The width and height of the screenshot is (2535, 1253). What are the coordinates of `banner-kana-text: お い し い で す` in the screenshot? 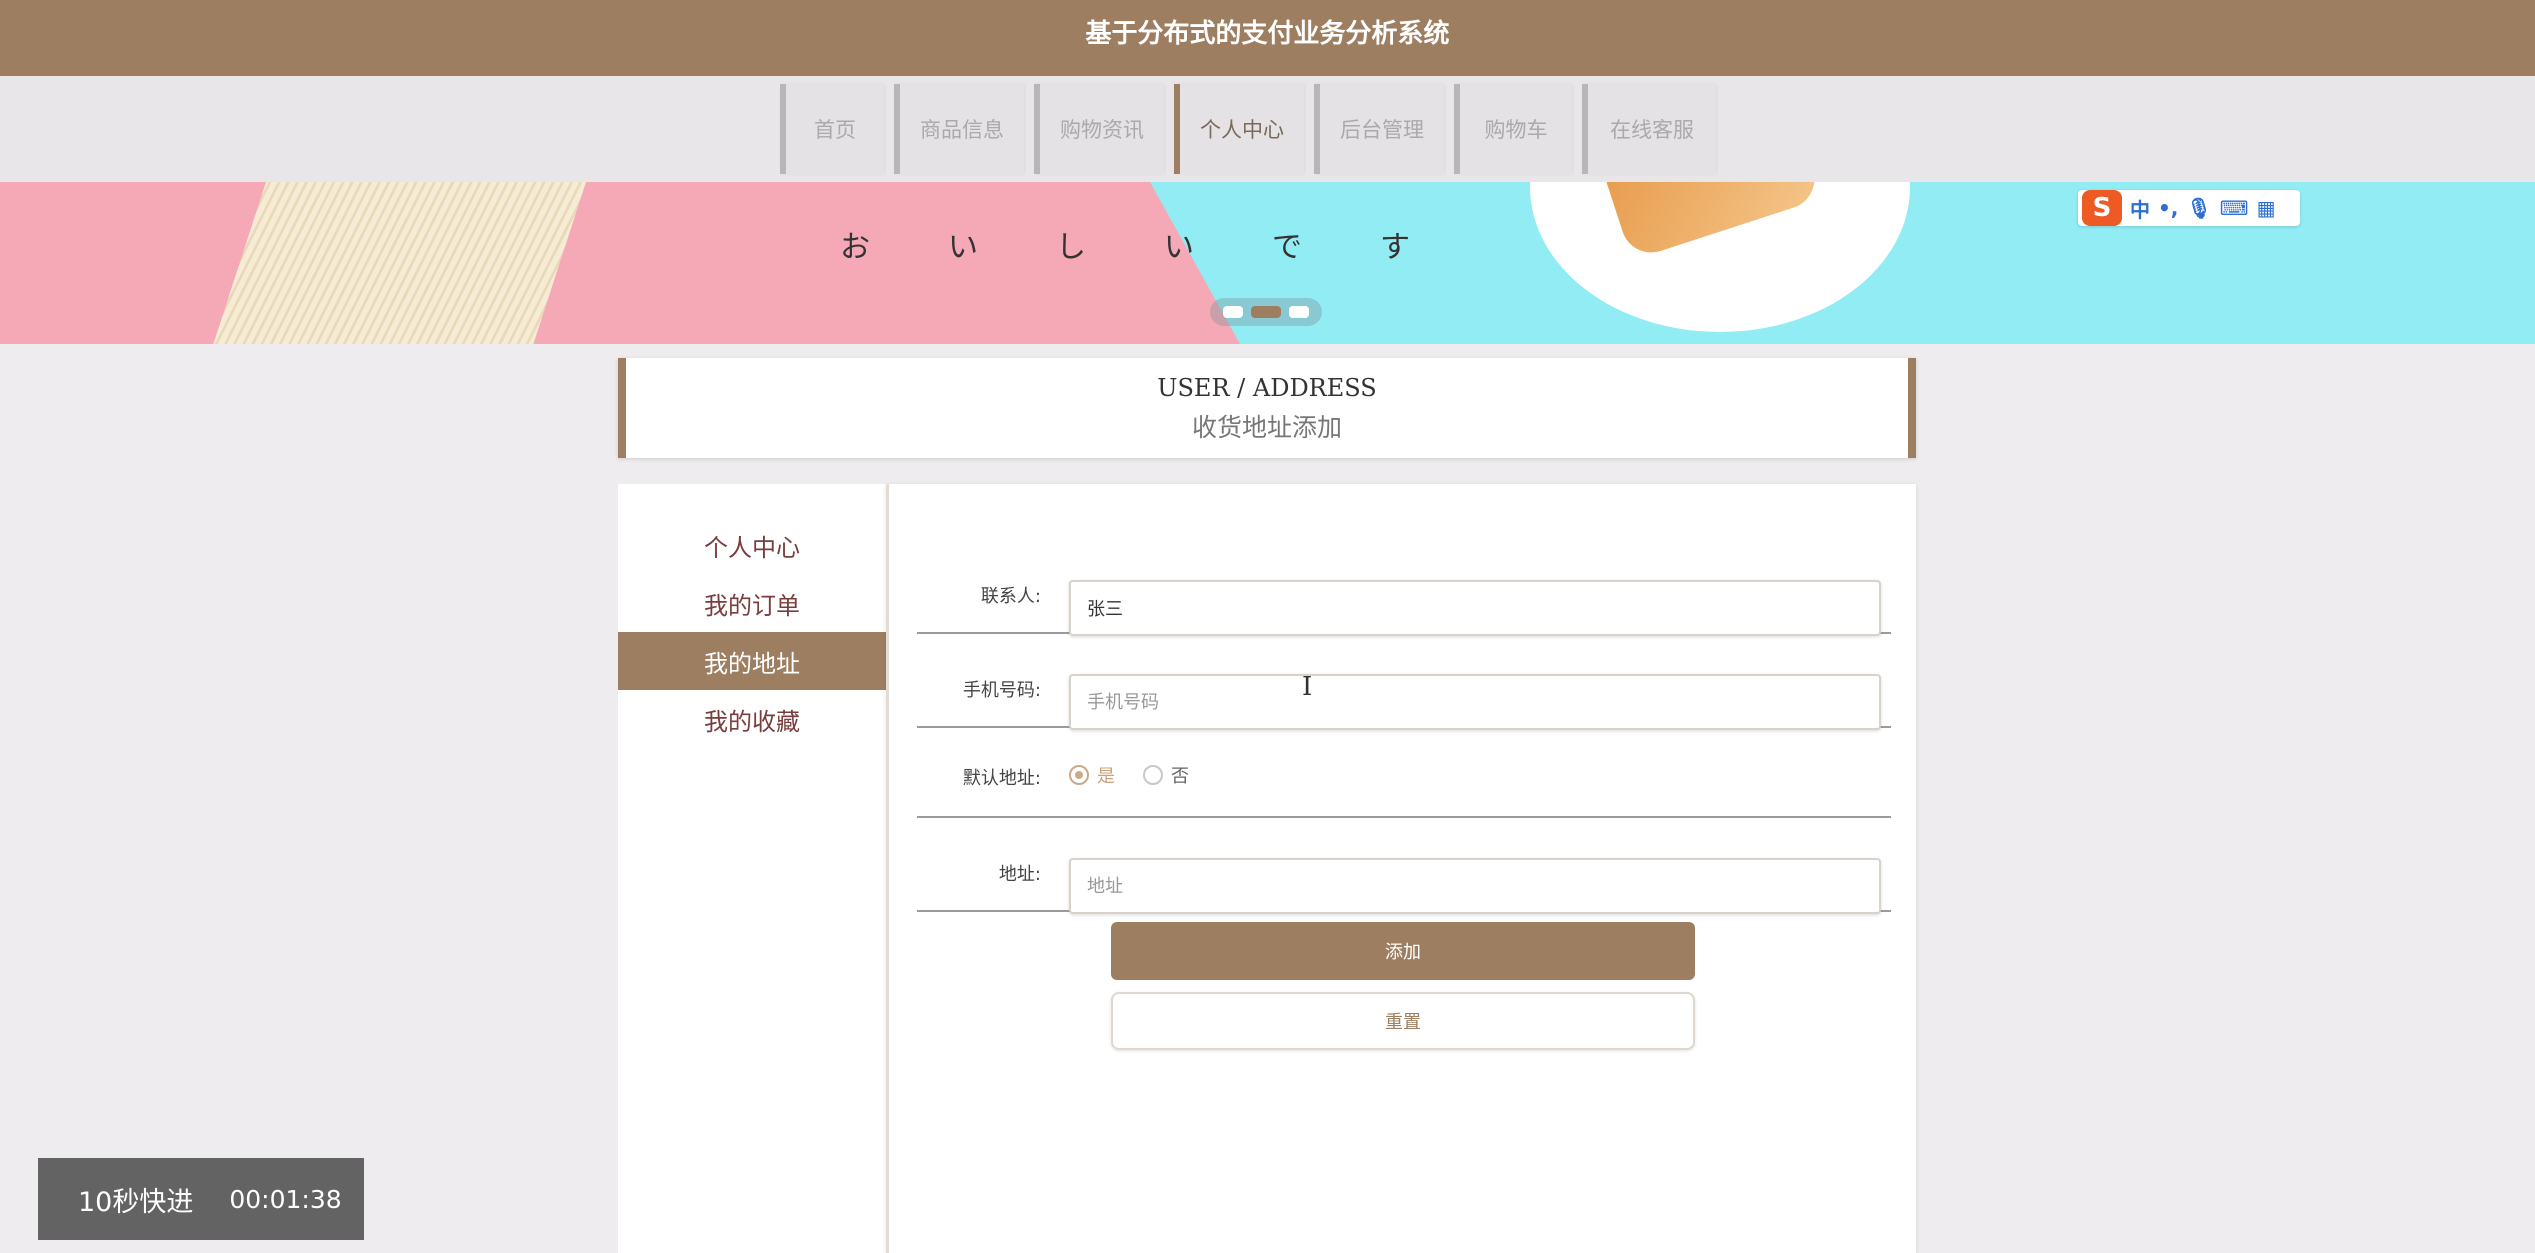 It's located at (1125, 244).